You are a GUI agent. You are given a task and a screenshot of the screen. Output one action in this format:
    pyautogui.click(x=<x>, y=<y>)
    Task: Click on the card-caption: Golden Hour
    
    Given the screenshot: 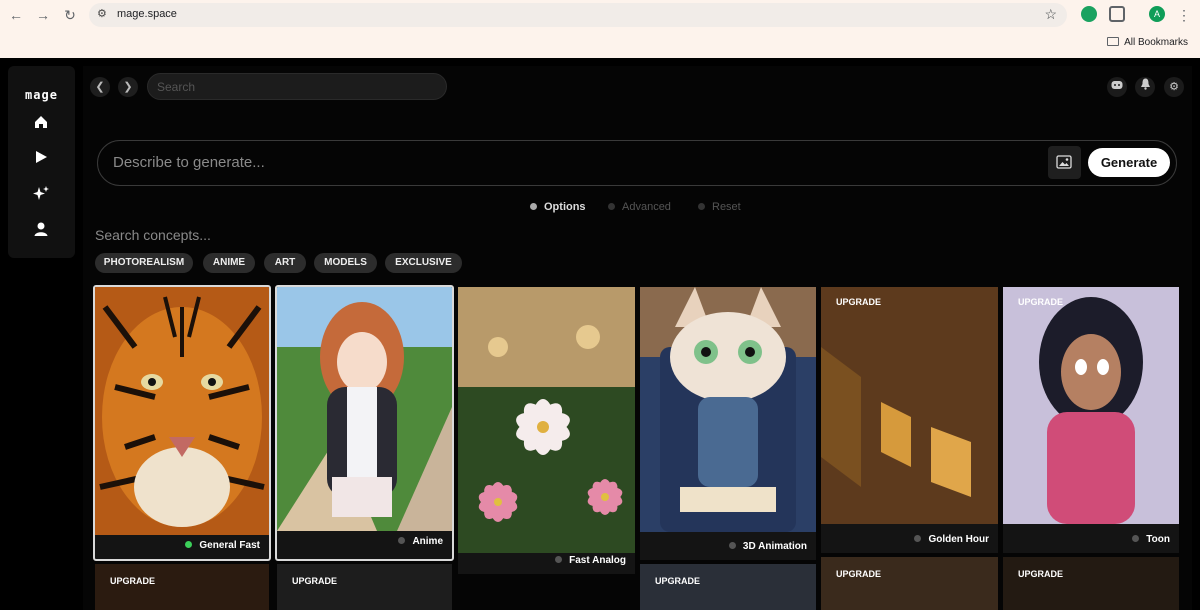 What is the action you would take?
    pyautogui.click(x=951, y=539)
    